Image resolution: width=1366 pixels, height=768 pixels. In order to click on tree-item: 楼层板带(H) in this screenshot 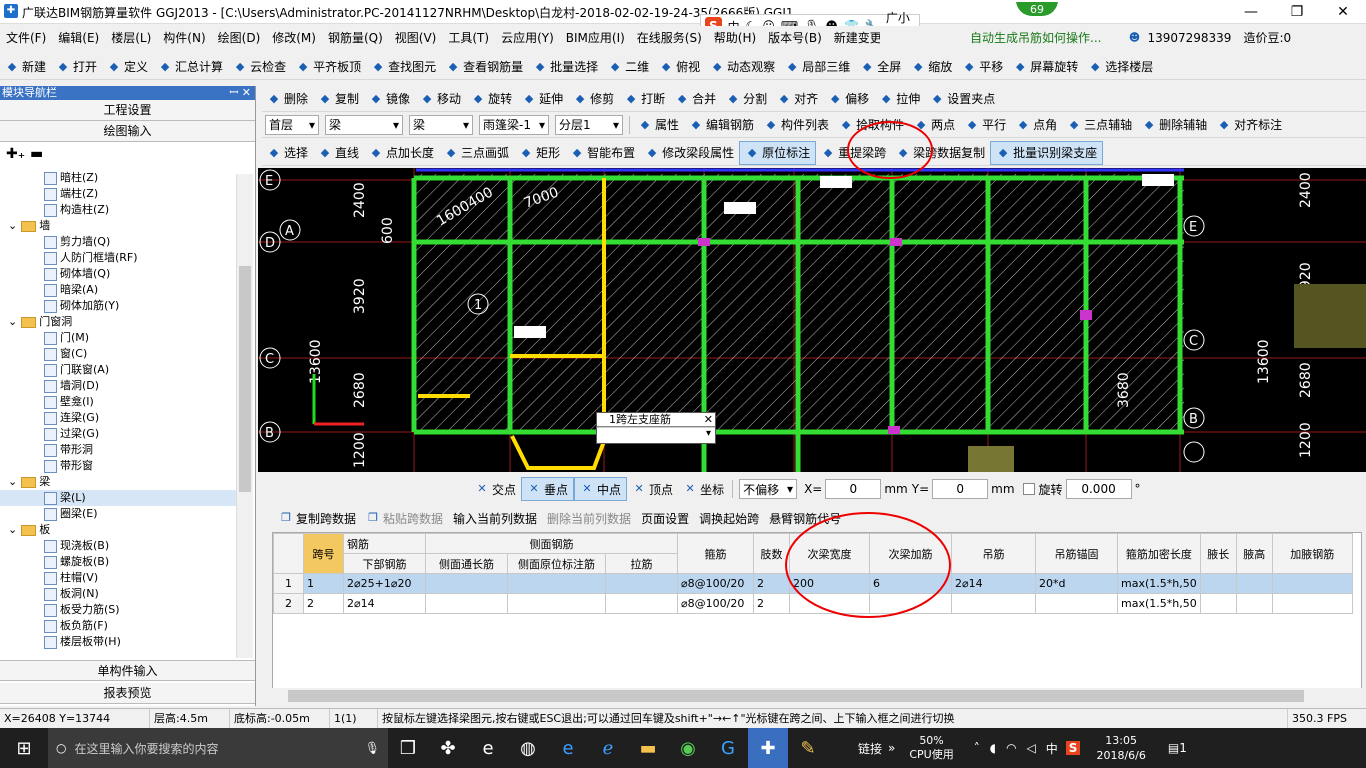, I will do `click(118, 642)`.